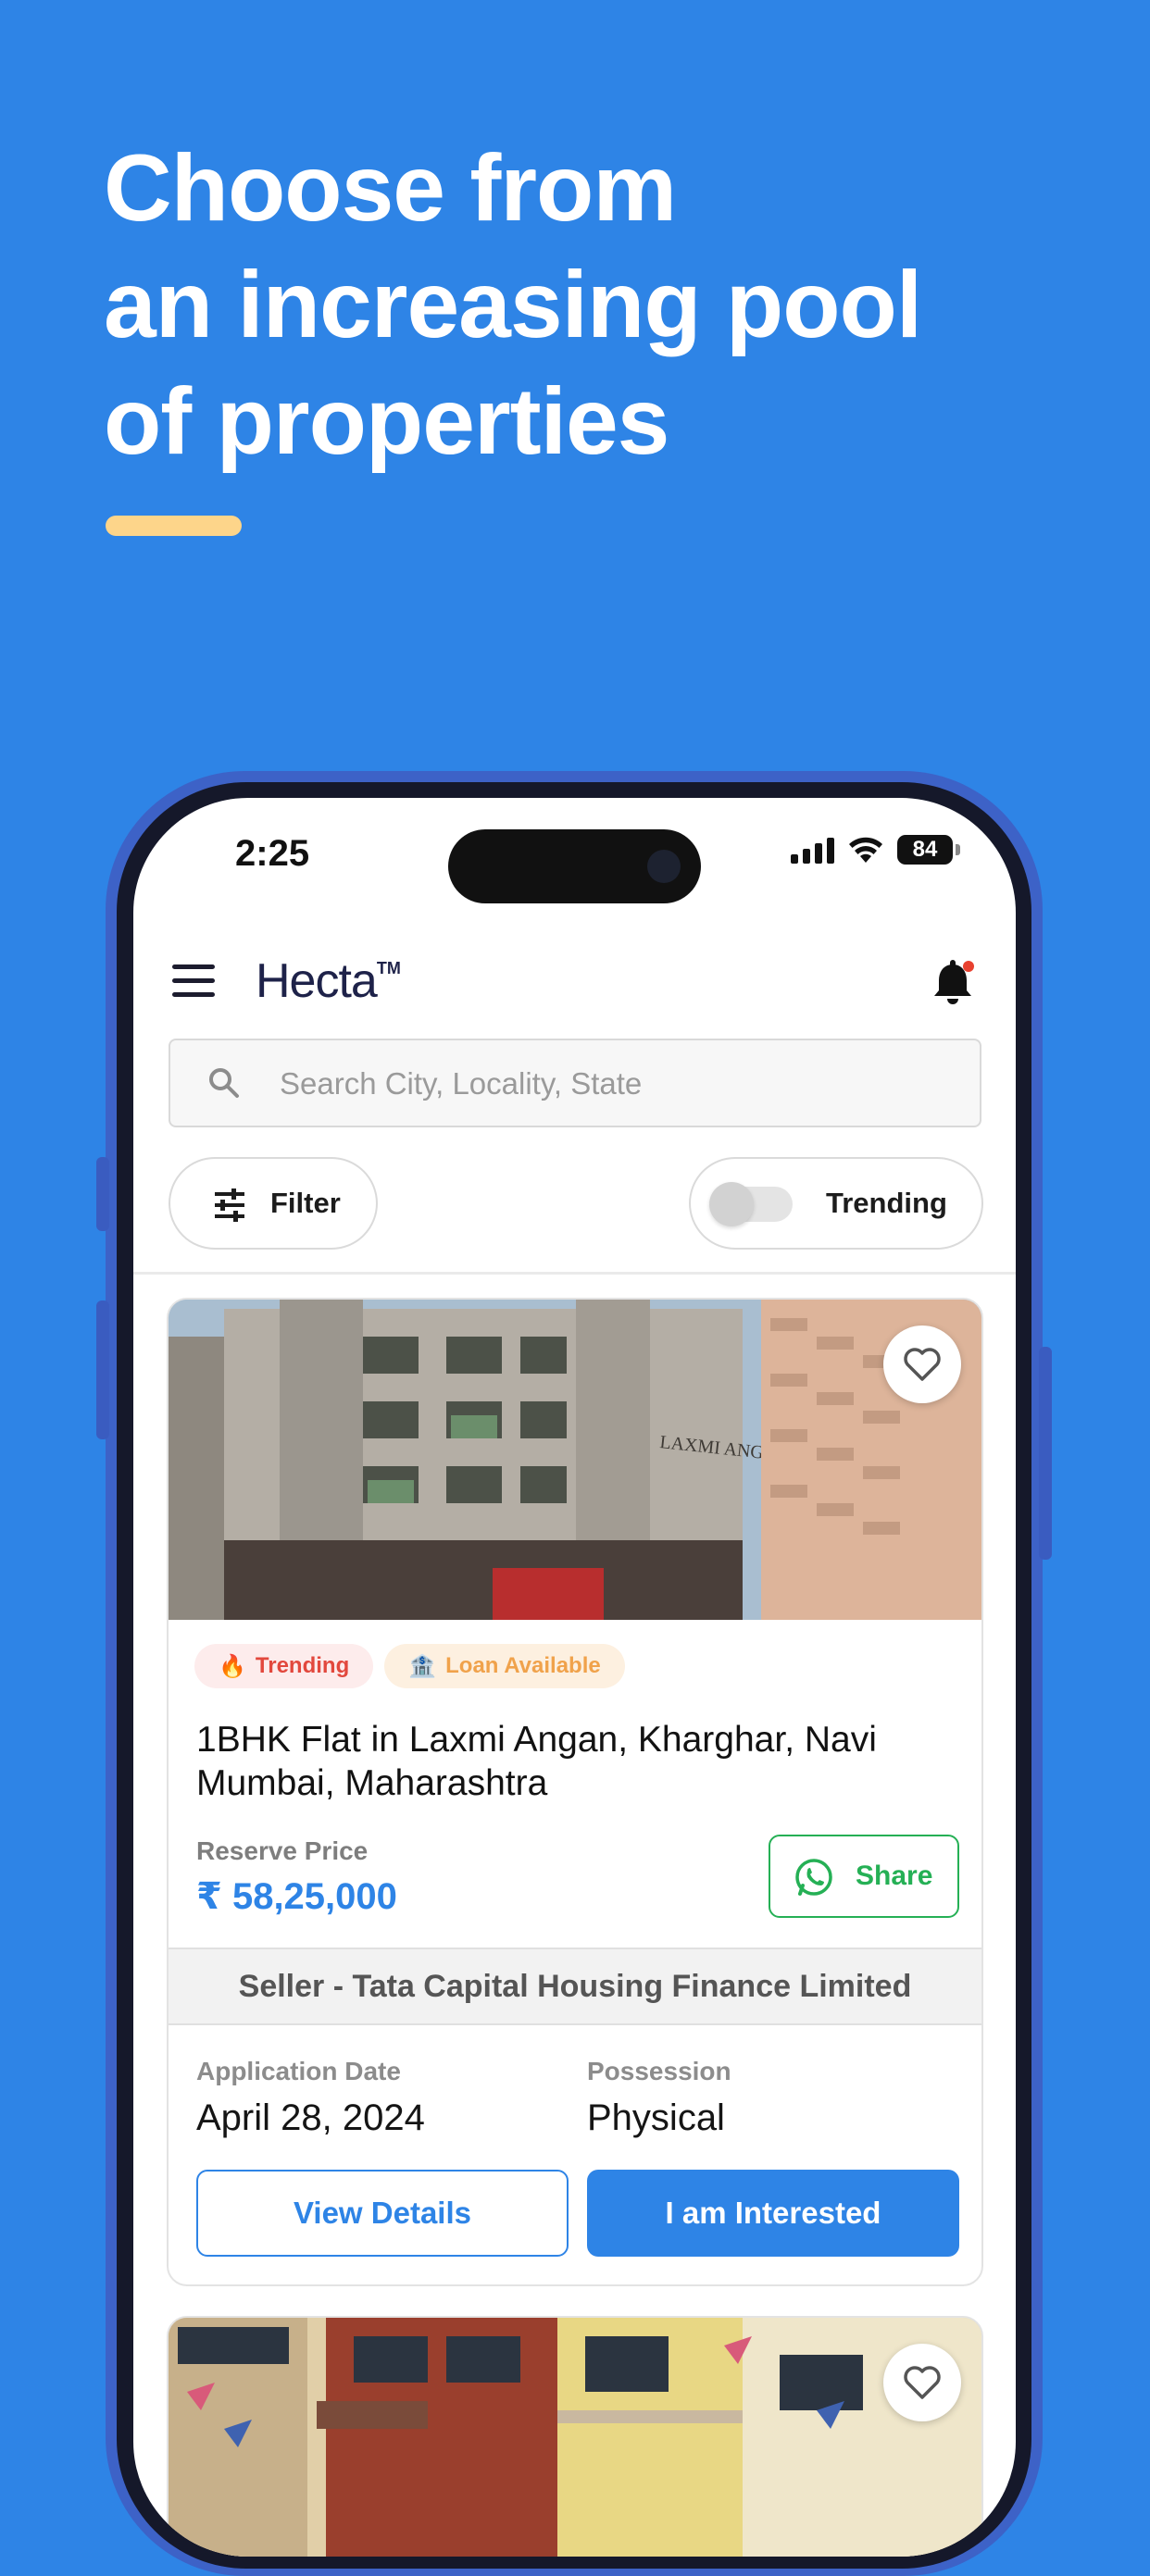  What do you see at coordinates (773, 2213) in the screenshot?
I see `interested-button: I am Interested` at bounding box center [773, 2213].